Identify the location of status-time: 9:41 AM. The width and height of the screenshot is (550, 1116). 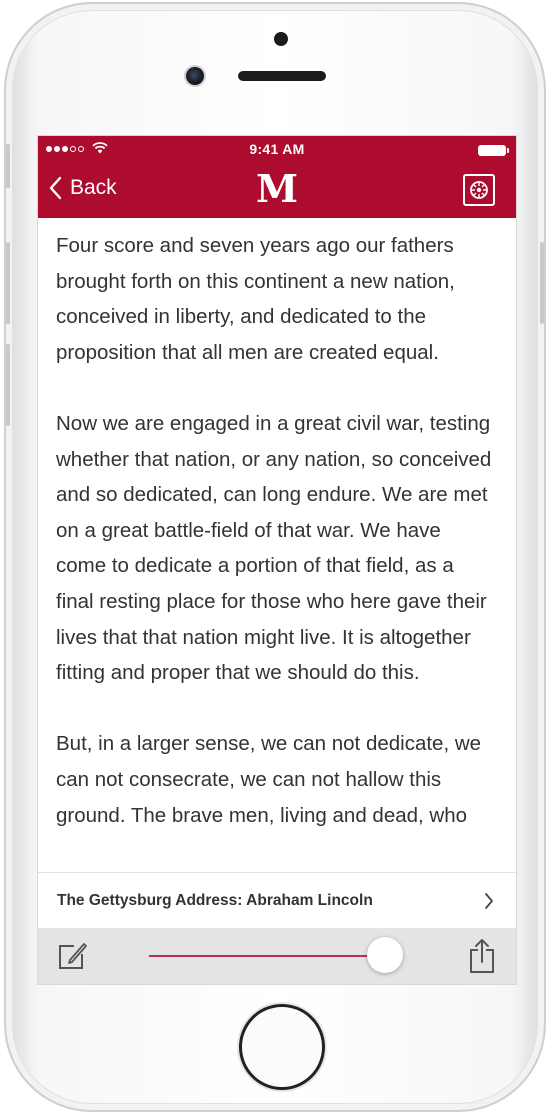
(277, 149).